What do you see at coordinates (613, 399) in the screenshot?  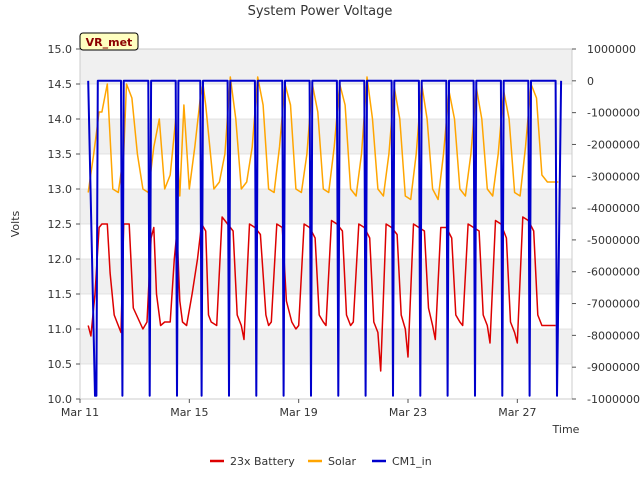 I see `y2-tick-label: -10000000` at bounding box center [613, 399].